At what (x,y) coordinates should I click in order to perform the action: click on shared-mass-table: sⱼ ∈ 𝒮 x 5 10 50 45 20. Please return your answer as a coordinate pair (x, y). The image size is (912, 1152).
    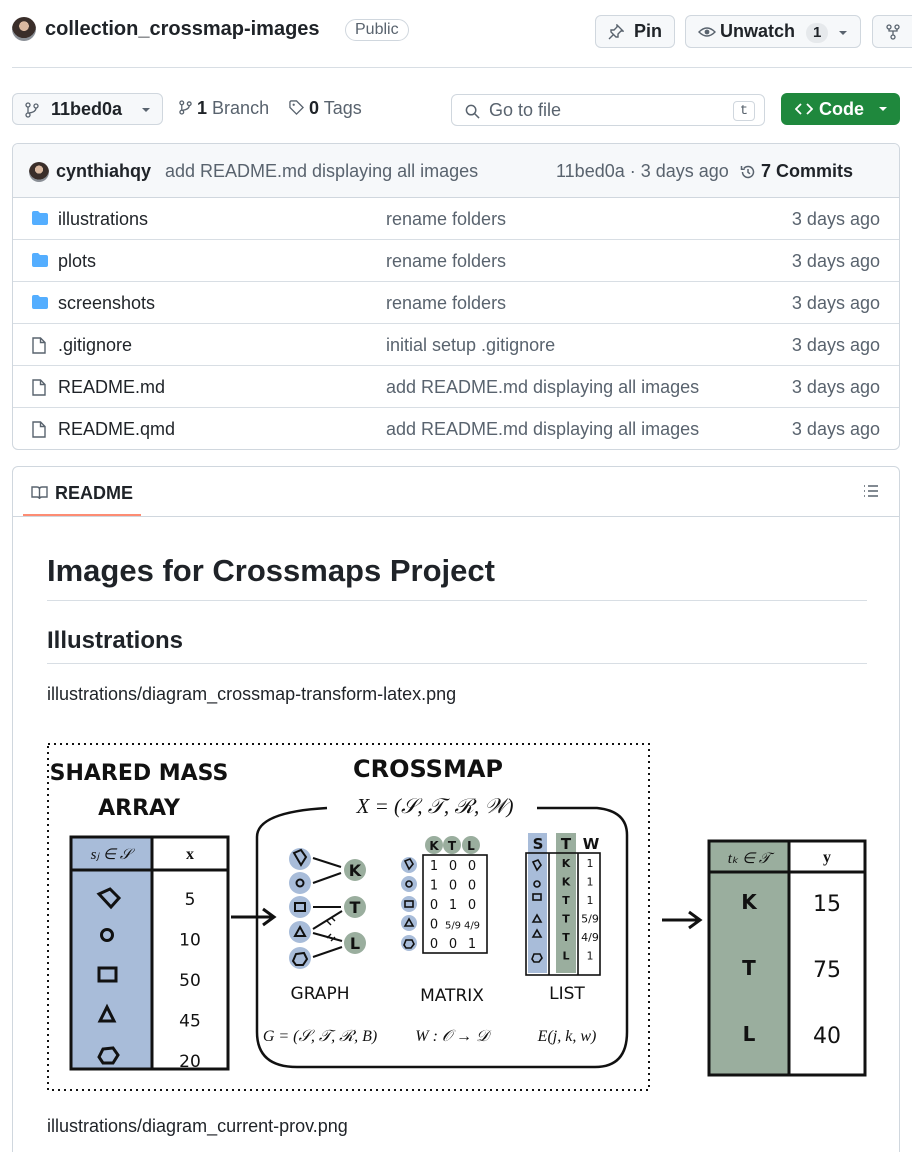
    Looking at the image, I should click on (149, 953).